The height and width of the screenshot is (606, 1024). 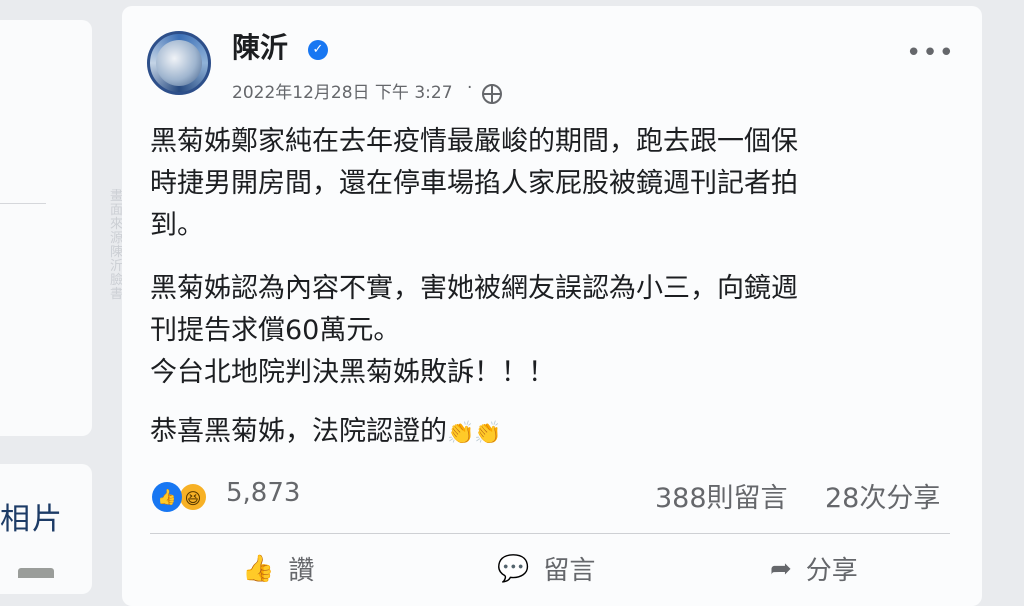 I want to click on comment-count: 388則留言, so click(x=721, y=495).